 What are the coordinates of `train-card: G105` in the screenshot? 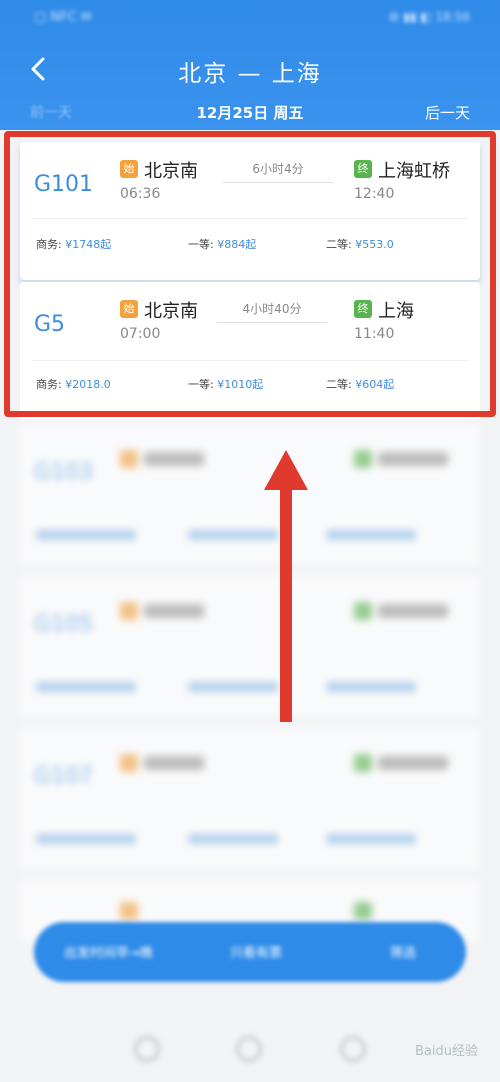 It's located at (250, 646).